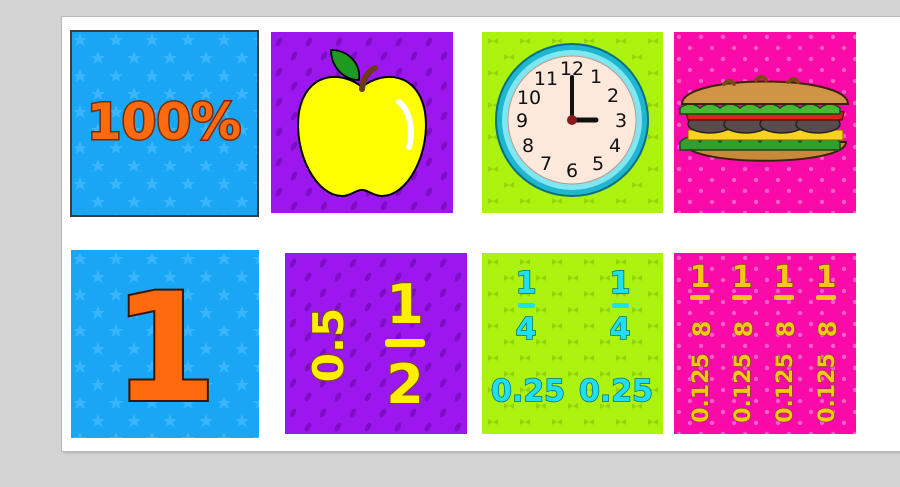  What do you see at coordinates (328, 345) in the screenshot?
I see `half-decimal-text: 0.5` at bounding box center [328, 345].